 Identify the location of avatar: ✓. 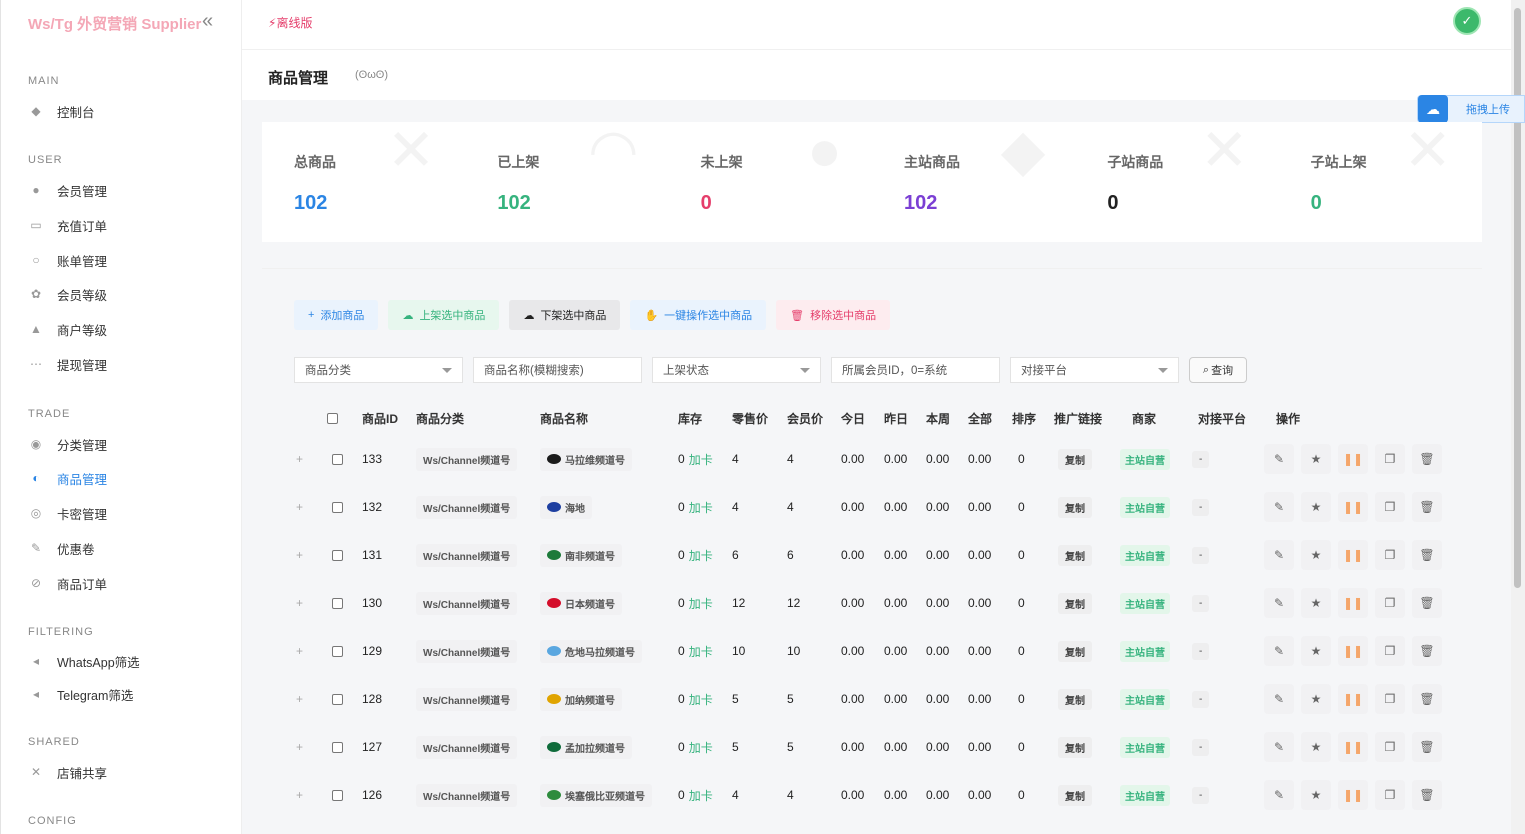
(1467, 21).